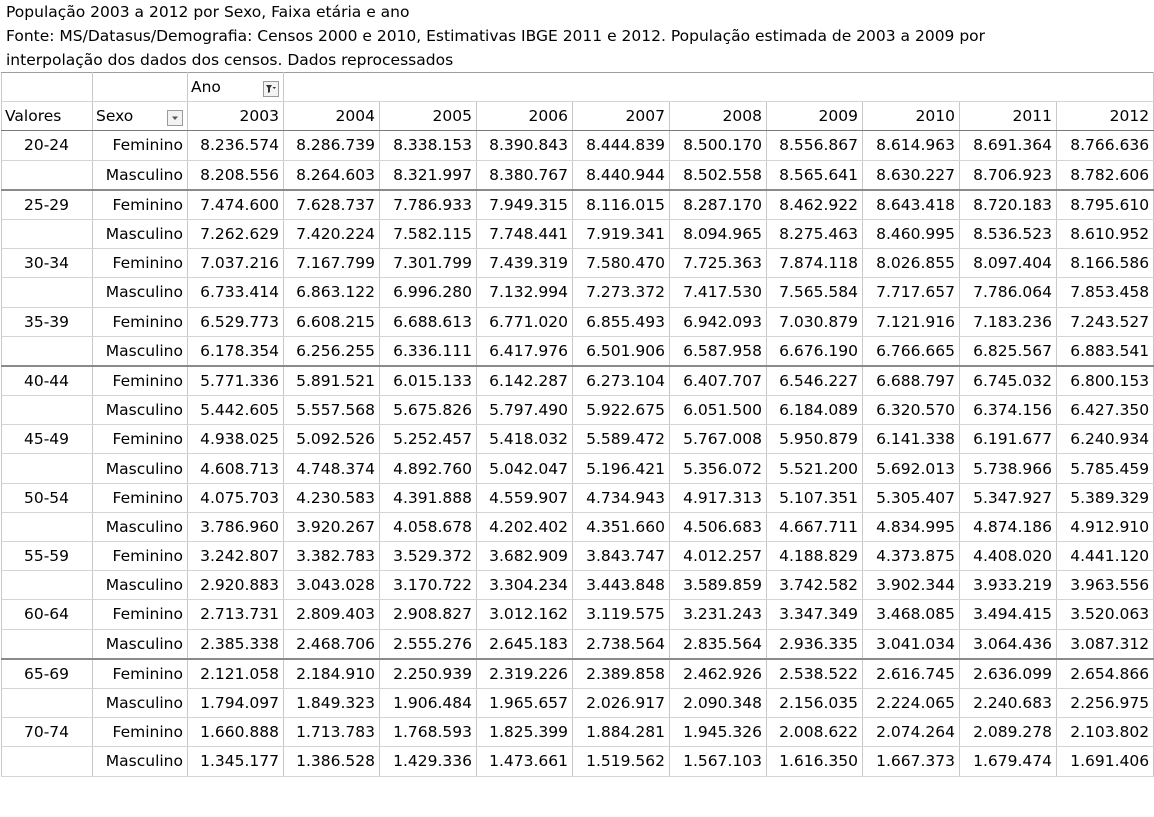 The width and height of the screenshot is (1154, 817). I want to click on value-cell: 4.834.995, so click(911, 527).